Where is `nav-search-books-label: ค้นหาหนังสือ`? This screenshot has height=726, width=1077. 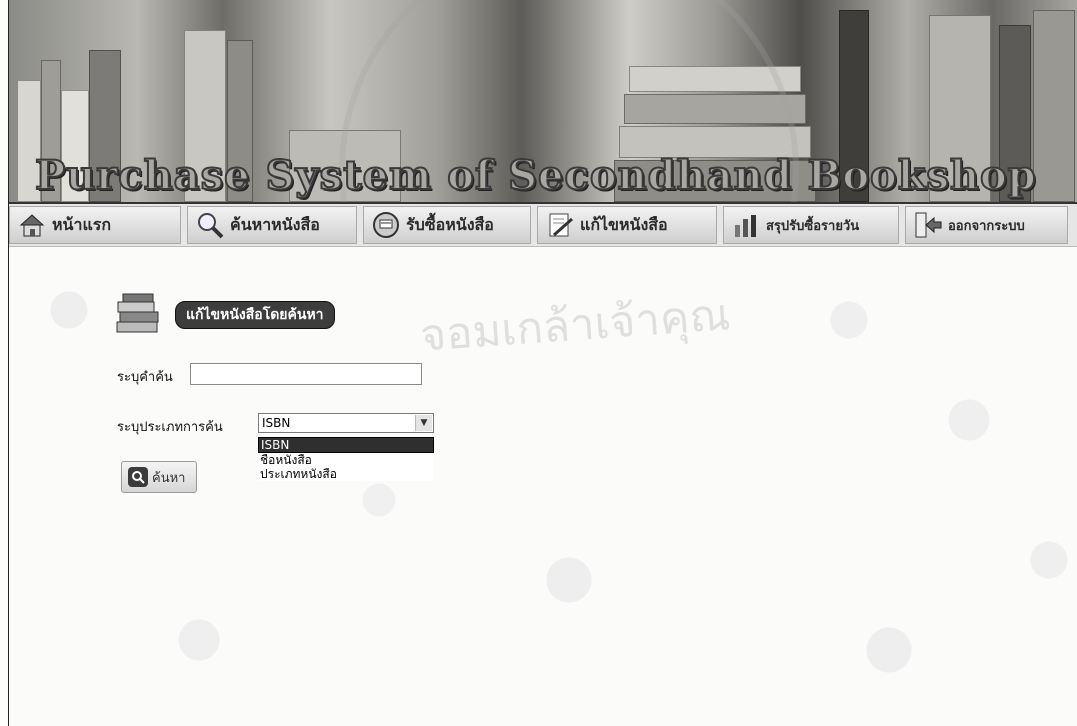
nav-search-books-label: ค้นหาหนังสือ is located at coordinates (275, 224).